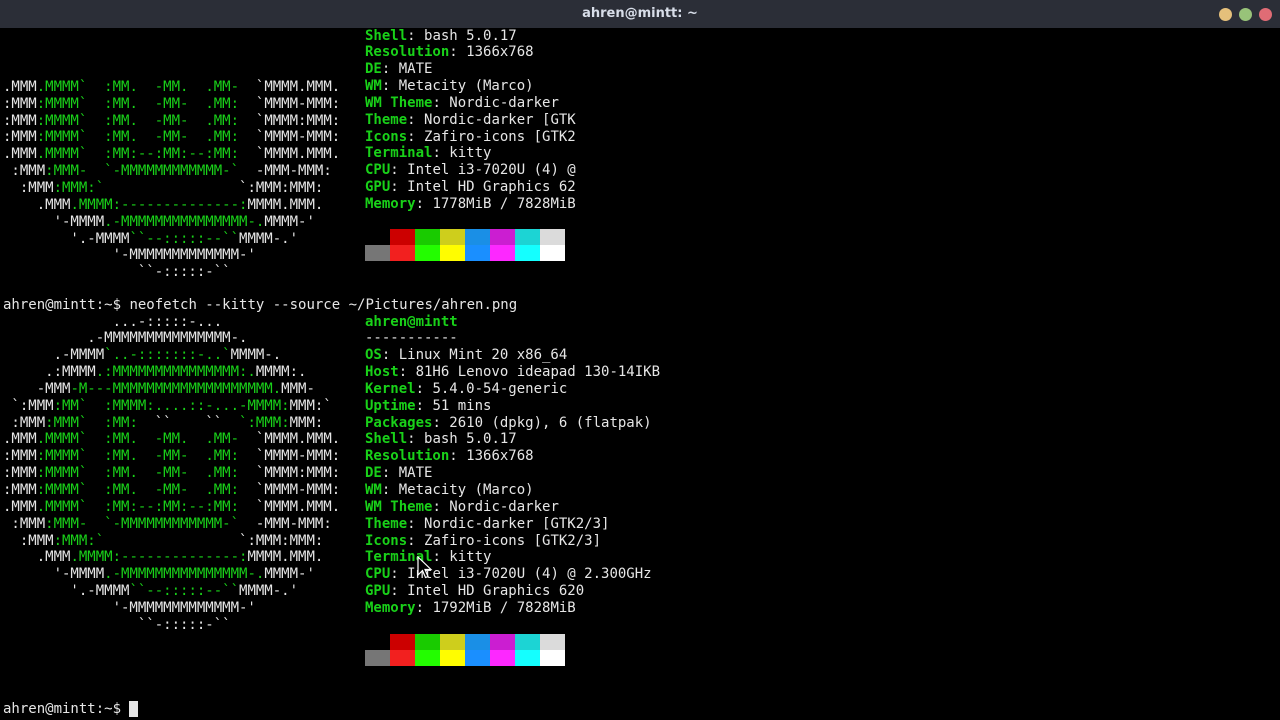 Image resolution: width=1280 pixels, height=720 pixels. What do you see at coordinates (171, 121) in the screenshot?
I see `logo-line: :MMM:MMMM` :MM. -MM- .MM: `MMMM:MMM:` at bounding box center [171, 121].